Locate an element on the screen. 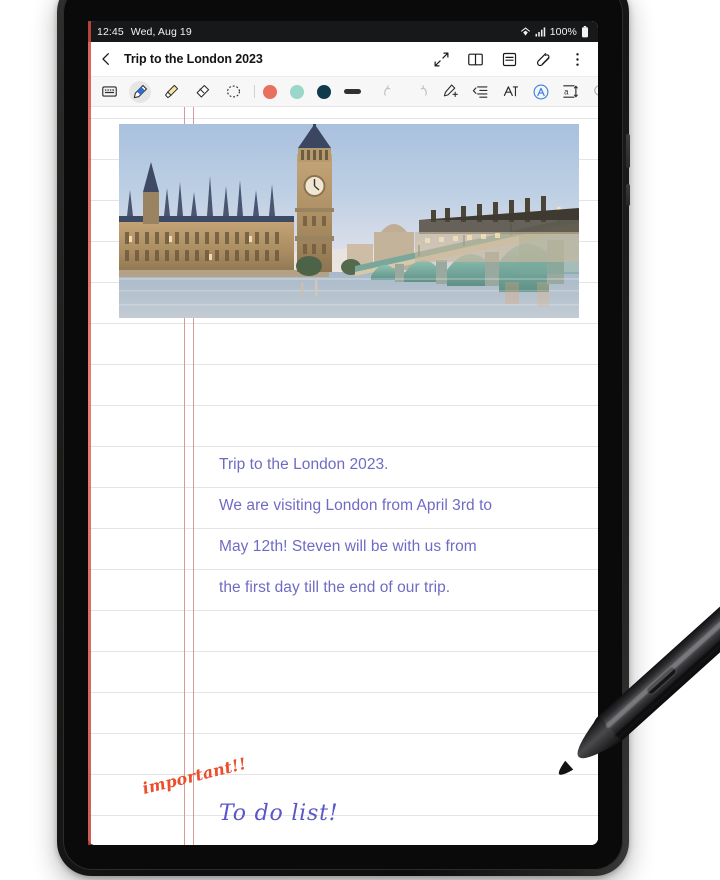 This screenshot has width=720, height=880. pen-icon is located at coordinates (140, 91).